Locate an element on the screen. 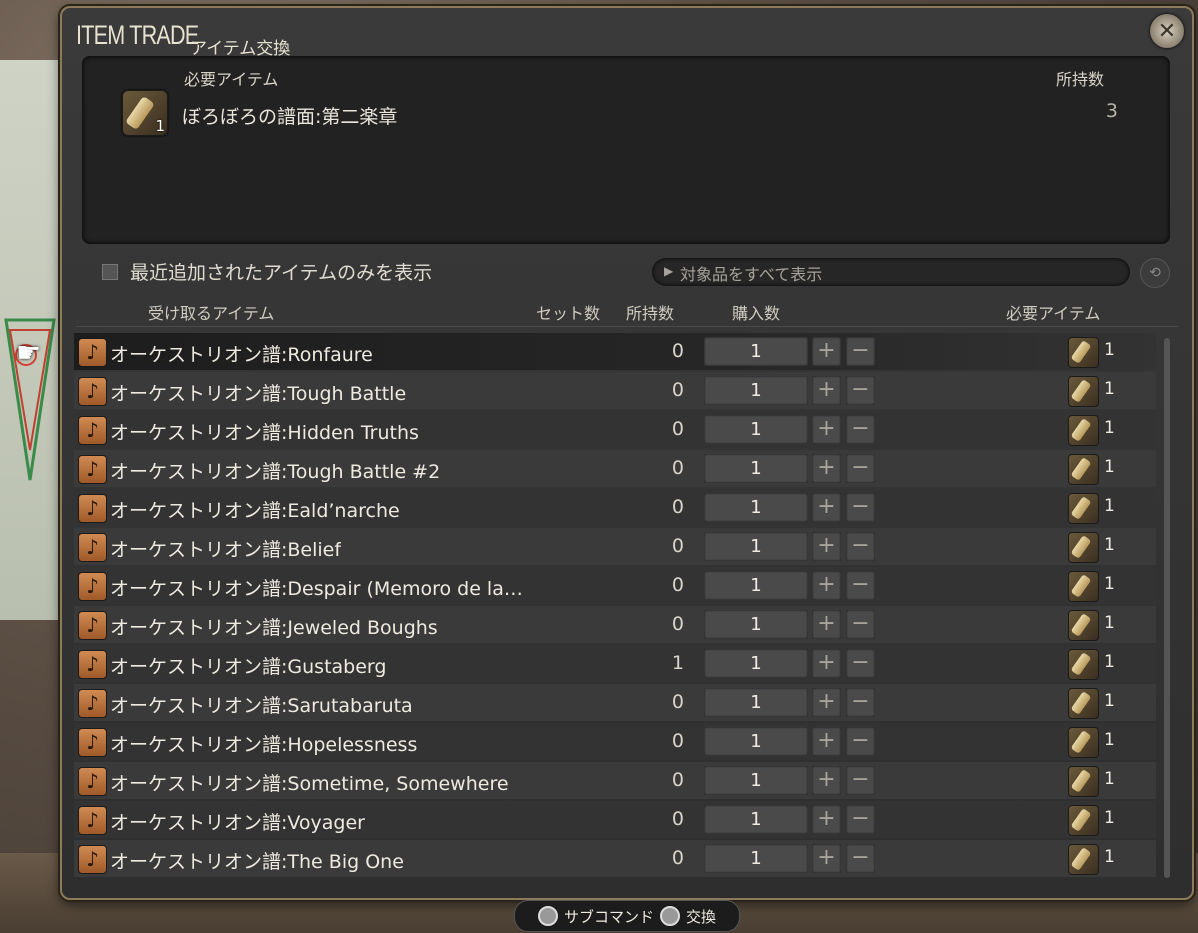 The image size is (1198, 933). item-name: オーケストリオン譜:Hidden Truths is located at coordinates (264, 433).